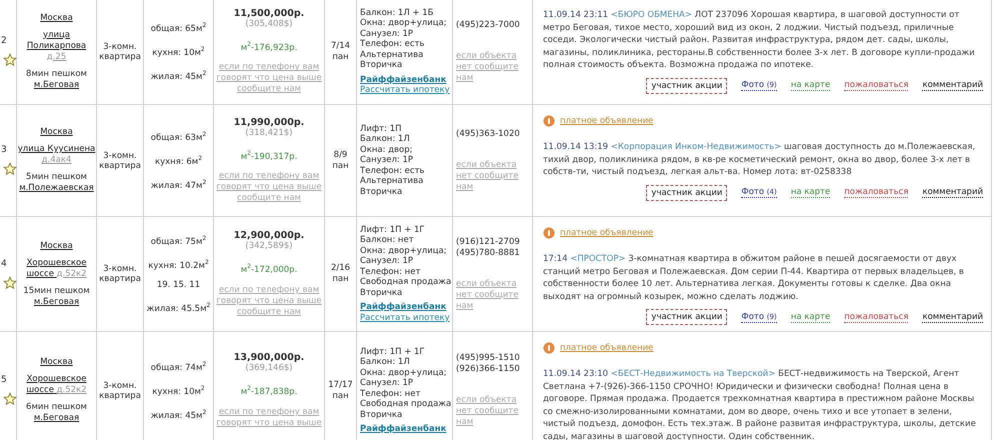  Describe the element at coordinates (56, 188) in the screenshot. I see `metro-link: м.Полежаевская` at that location.